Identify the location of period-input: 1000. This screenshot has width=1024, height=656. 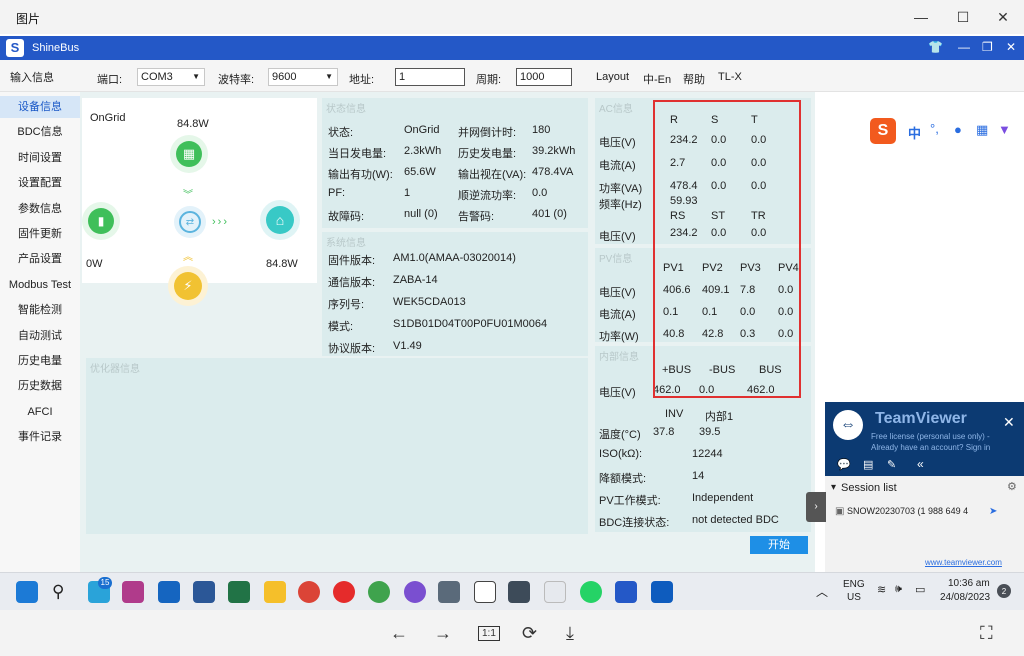
(544, 77).